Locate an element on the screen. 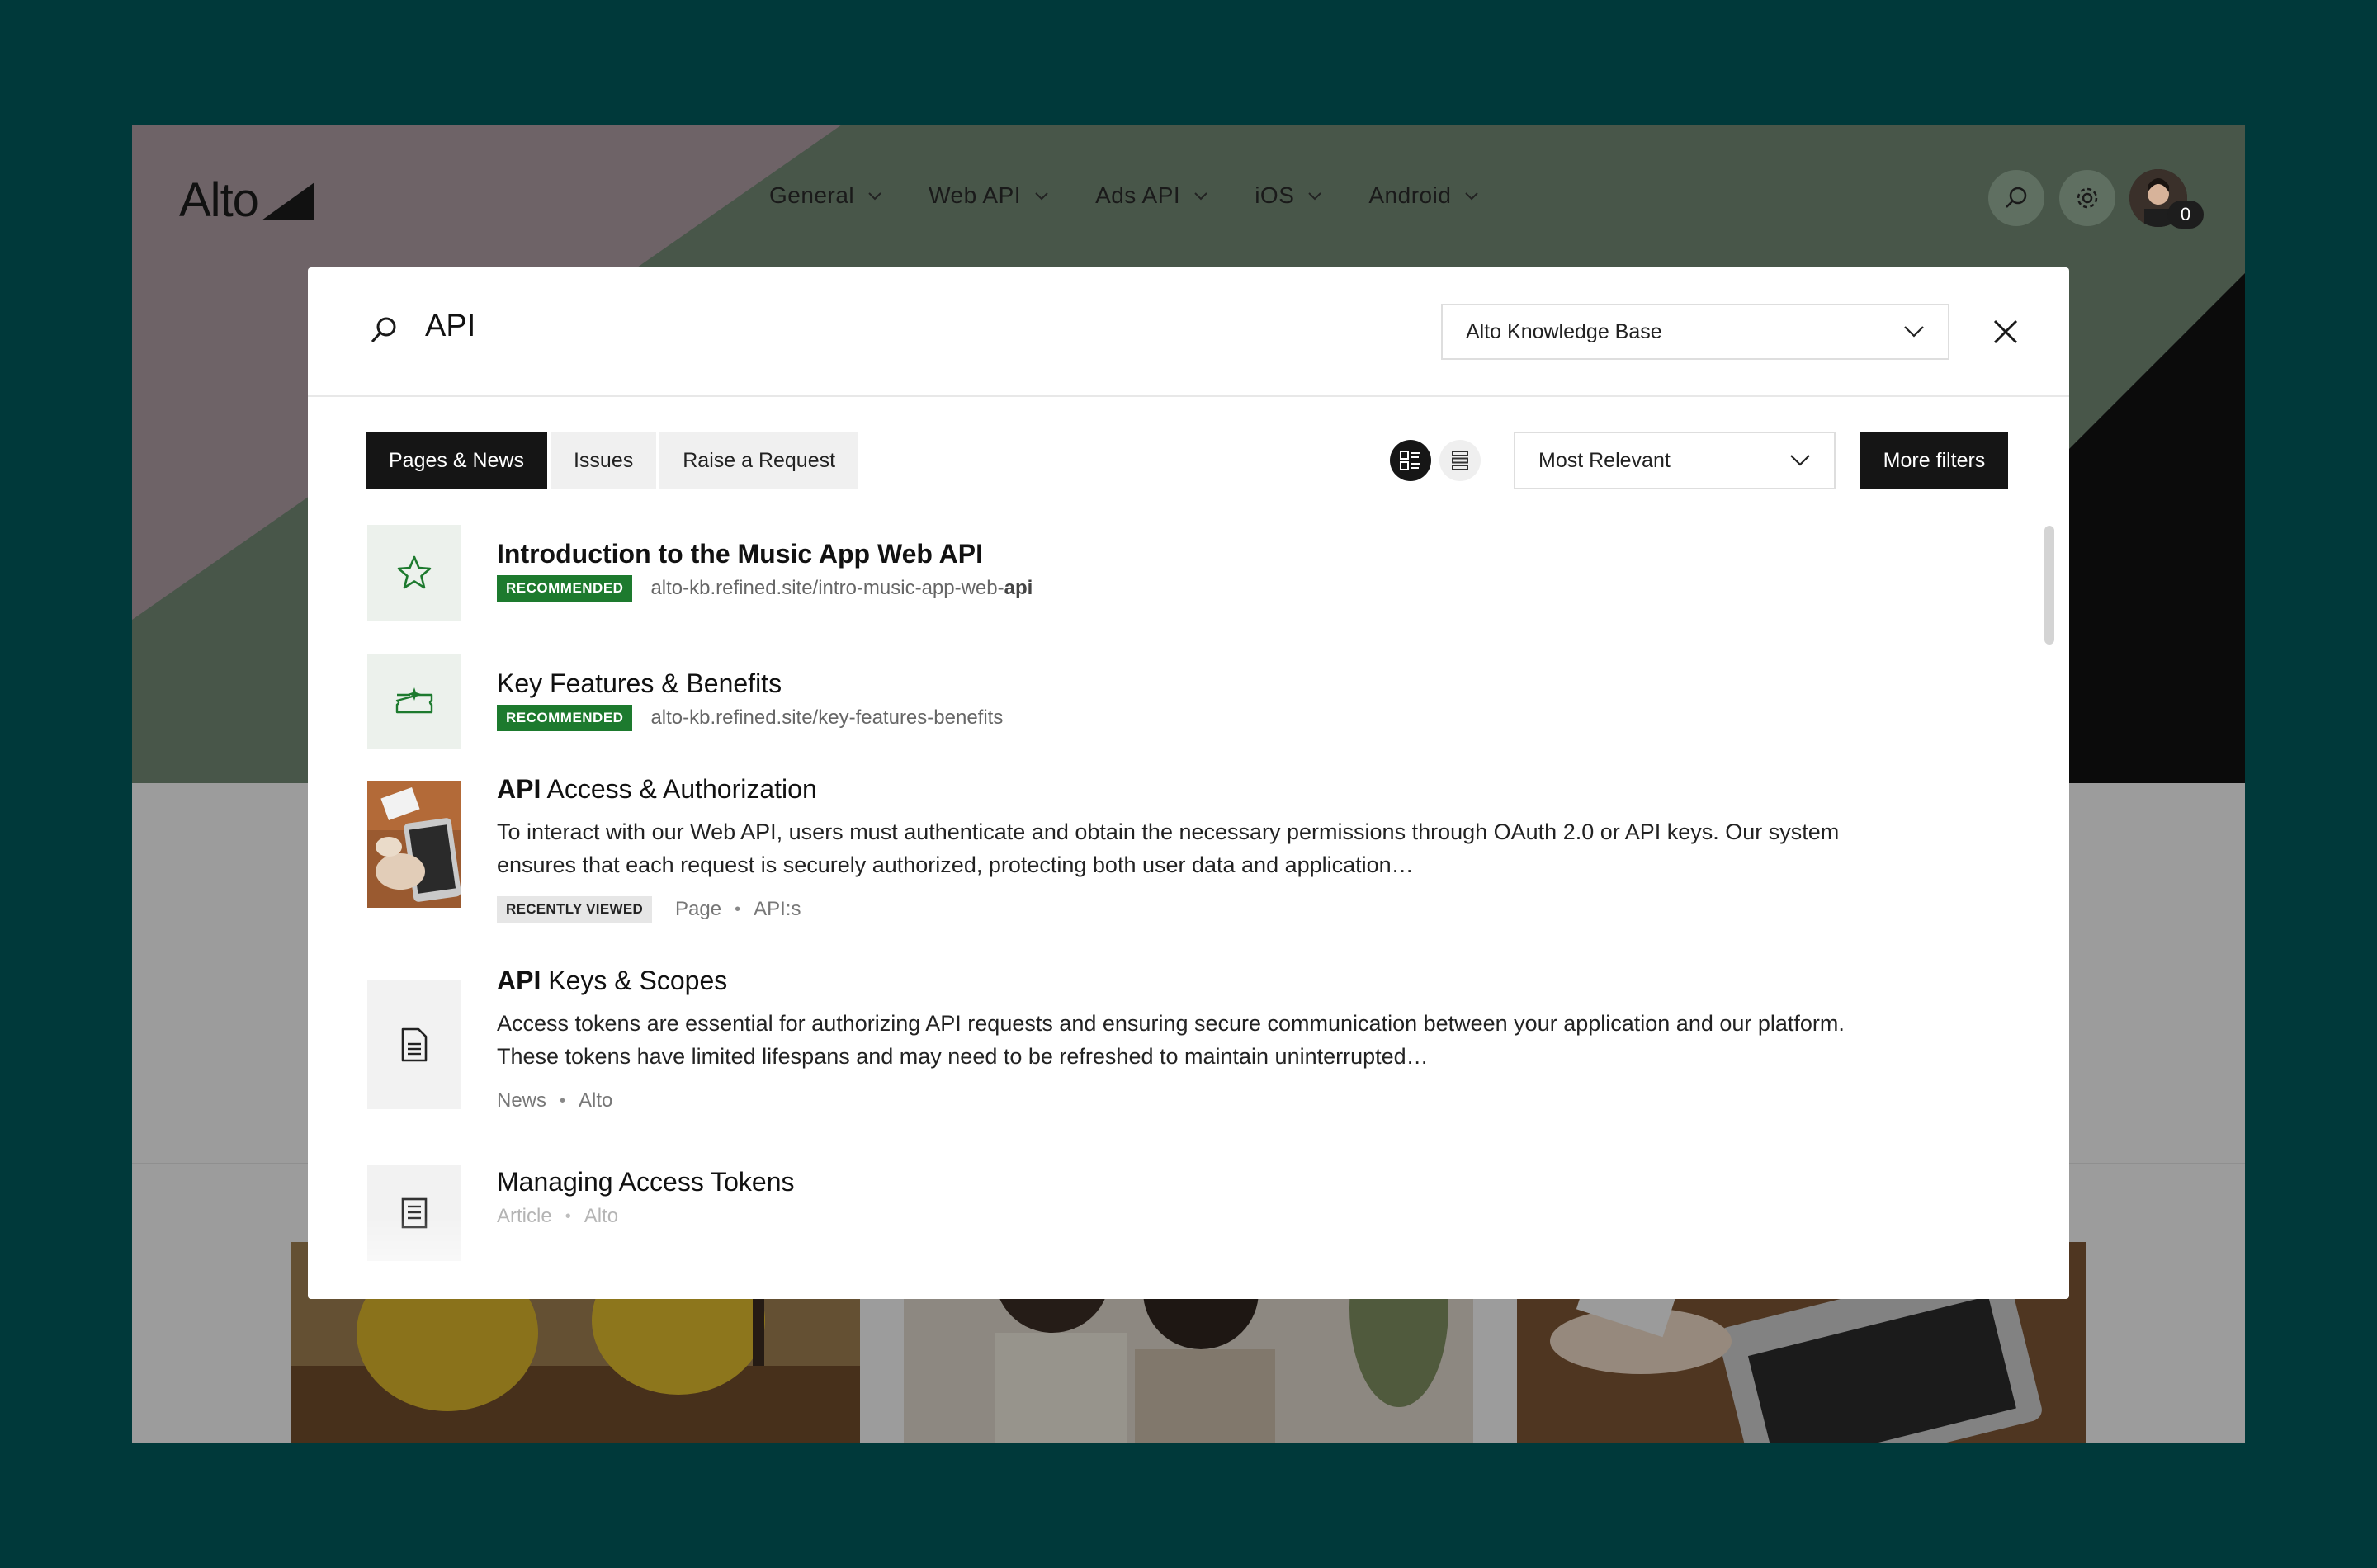 This screenshot has width=2377, height=1568. nav-item-ads-api: Ads API is located at coordinates (1151, 195).